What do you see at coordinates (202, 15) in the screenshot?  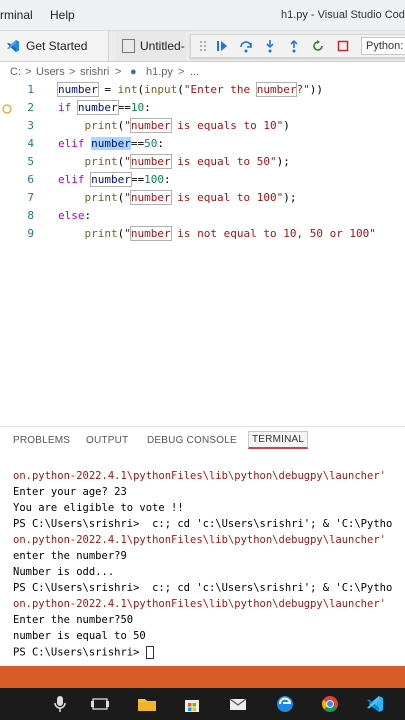 I see `menu-bar: rminal Help h1.py - Visual Studio Code` at bounding box center [202, 15].